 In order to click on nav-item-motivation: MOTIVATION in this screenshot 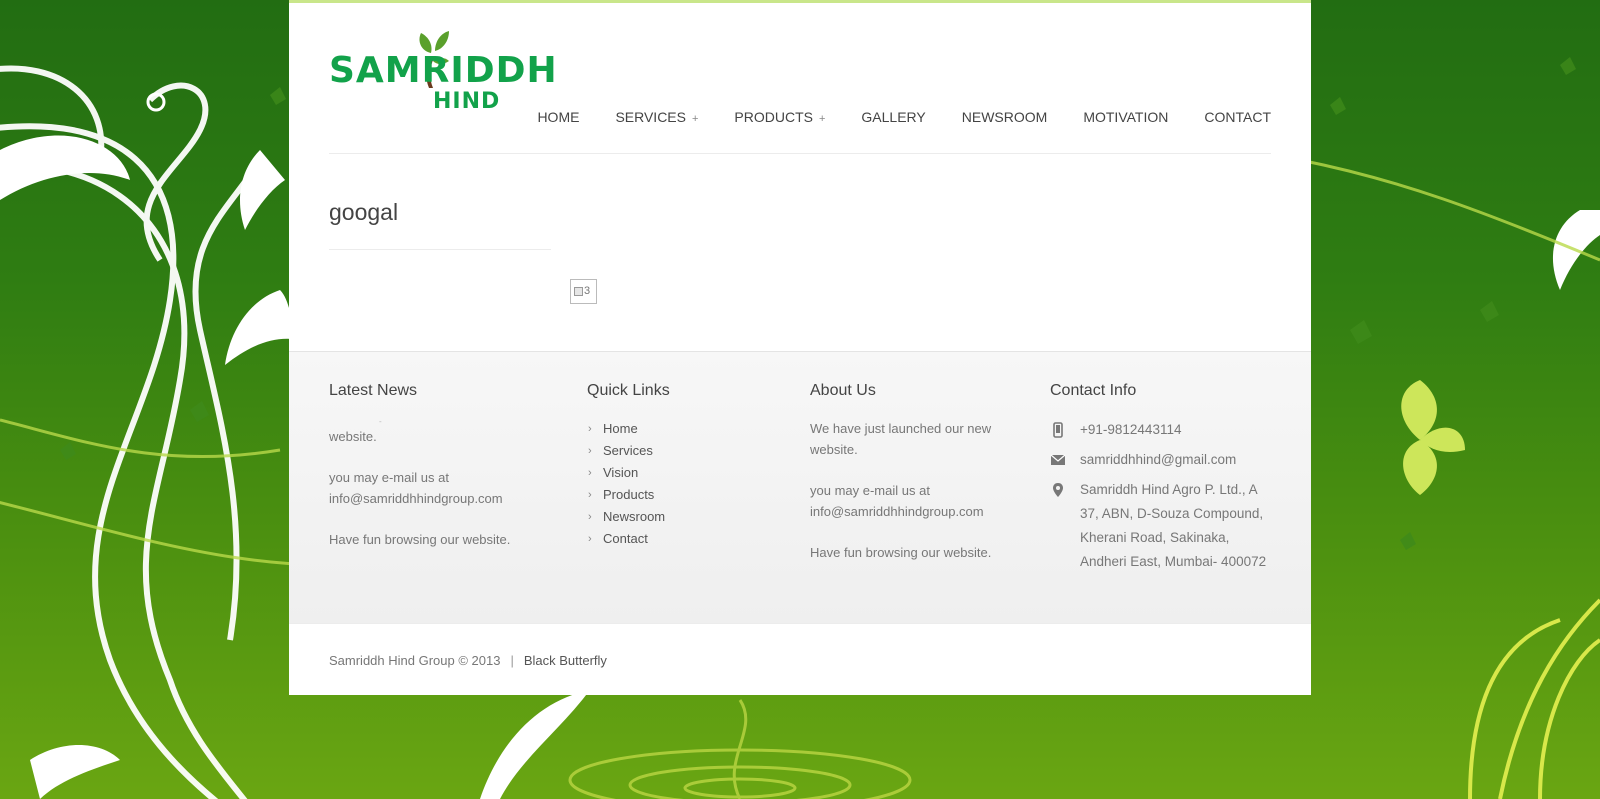, I will do `click(1125, 118)`.